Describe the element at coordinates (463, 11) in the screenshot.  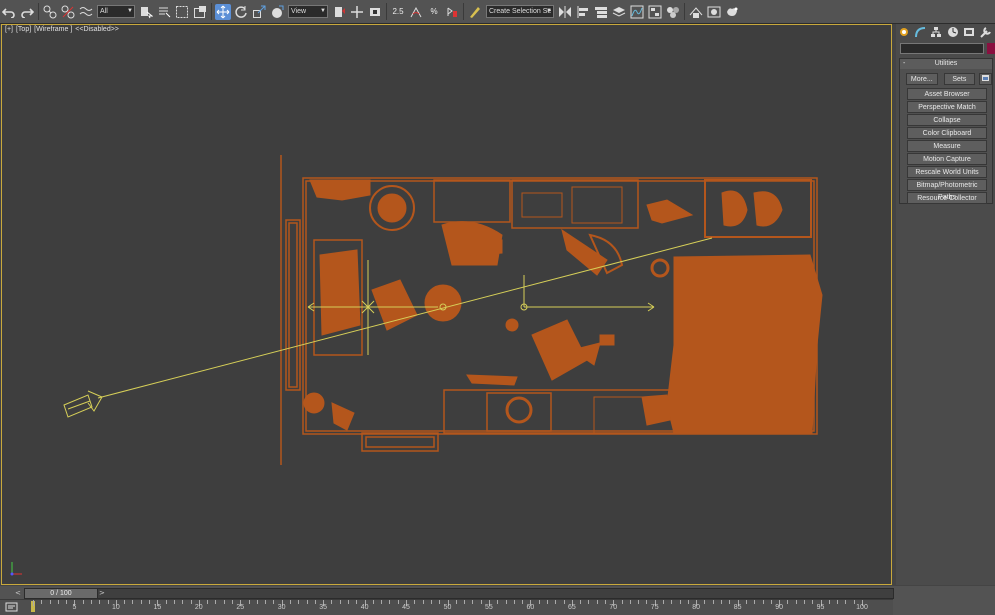
I see `toolbar-divider` at that location.